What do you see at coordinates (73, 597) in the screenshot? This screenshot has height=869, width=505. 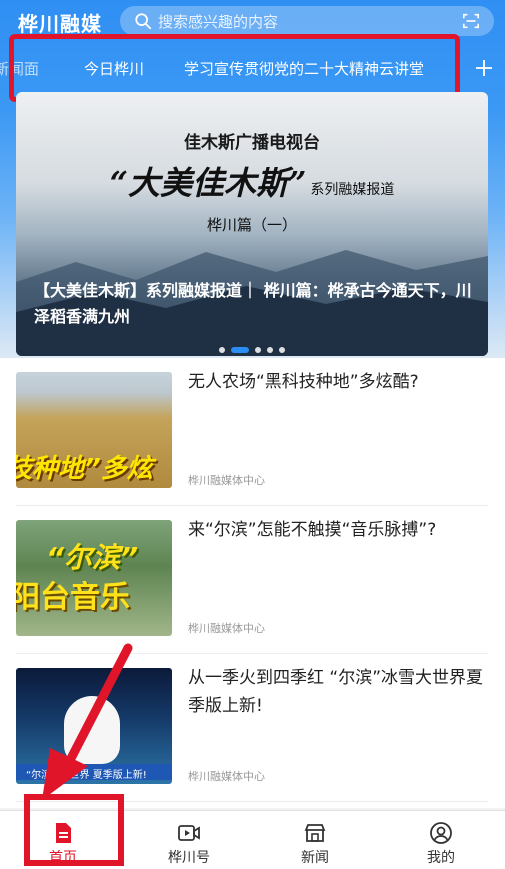 I see `thumbnail-text: 阳台音乐` at bounding box center [73, 597].